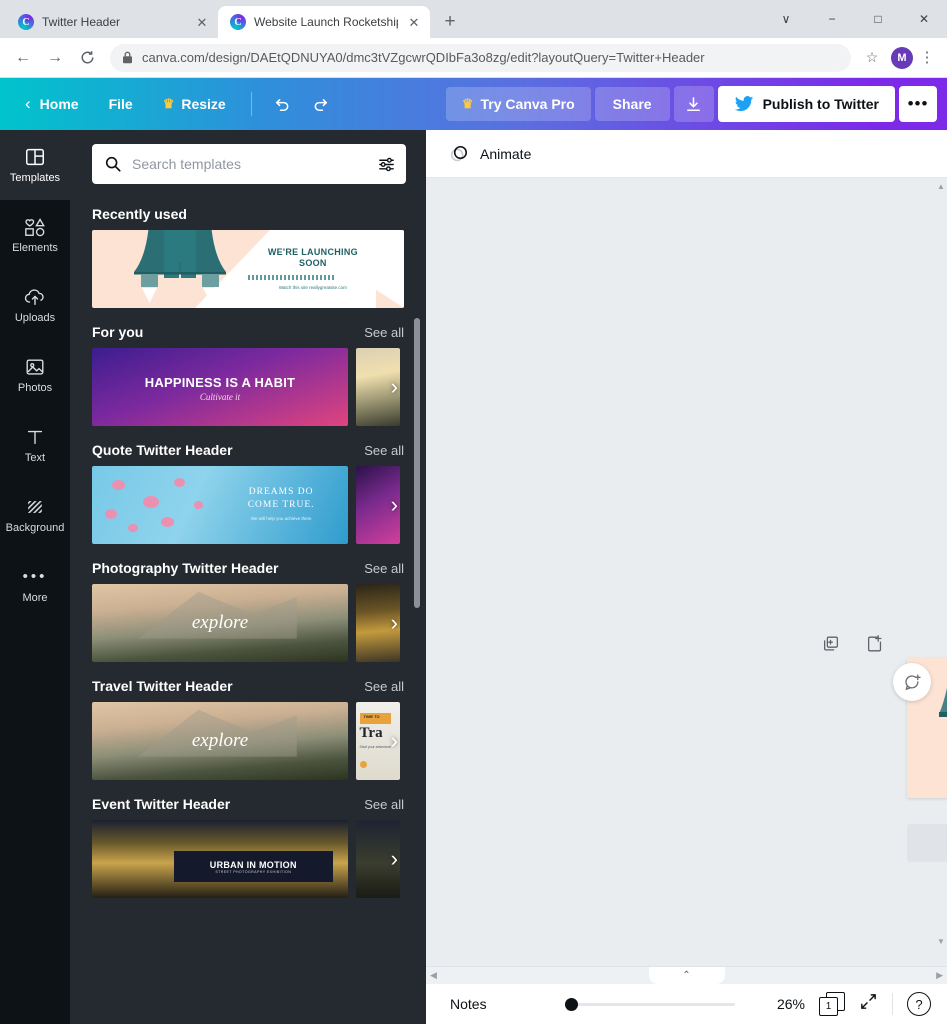  What do you see at coordinates (251, 104) in the screenshot?
I see `toolbar-divider` at bounding box center [251, 104].